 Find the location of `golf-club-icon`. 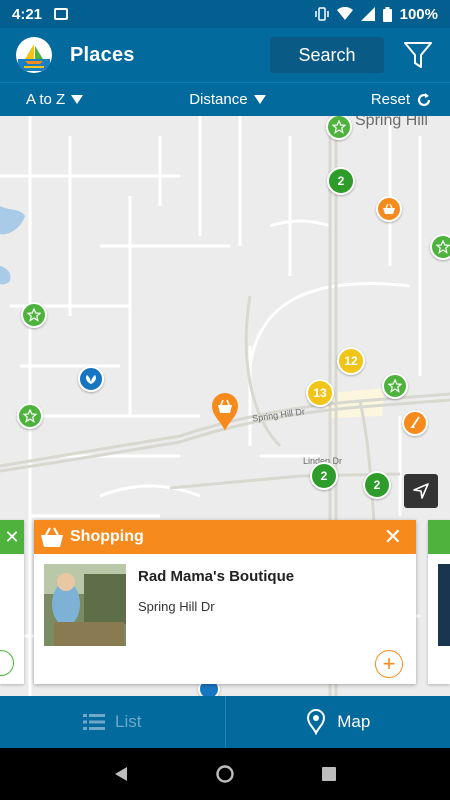

golf-club-icon is located at coordinates (415, 422).